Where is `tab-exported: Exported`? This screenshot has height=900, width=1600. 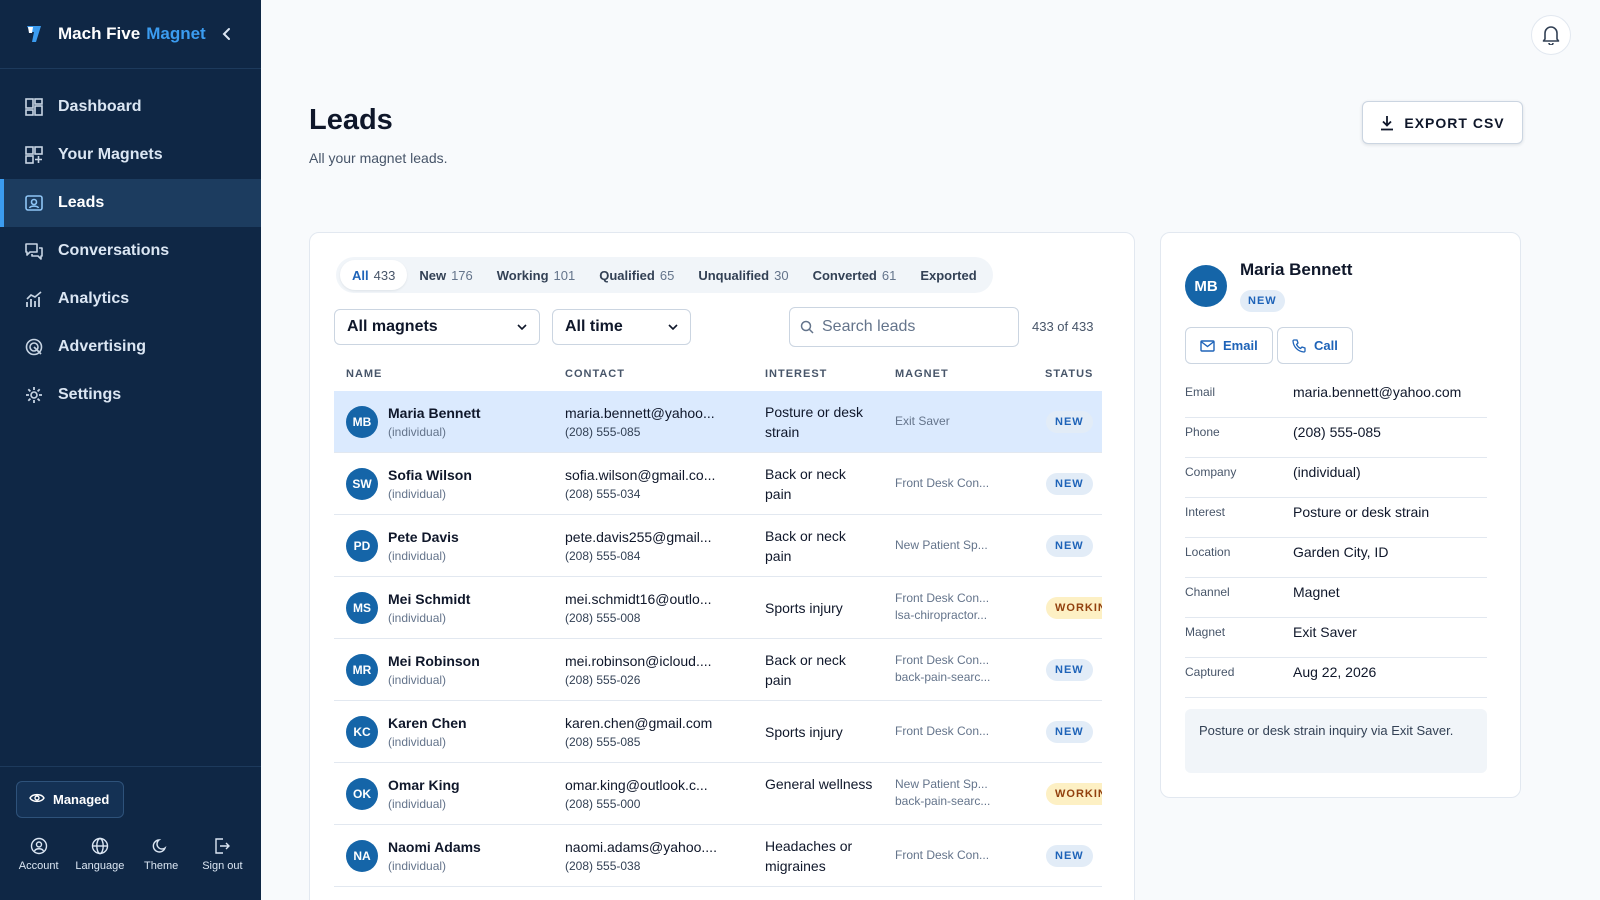
tab-exported: Exported is located at coordinates (948, 275).